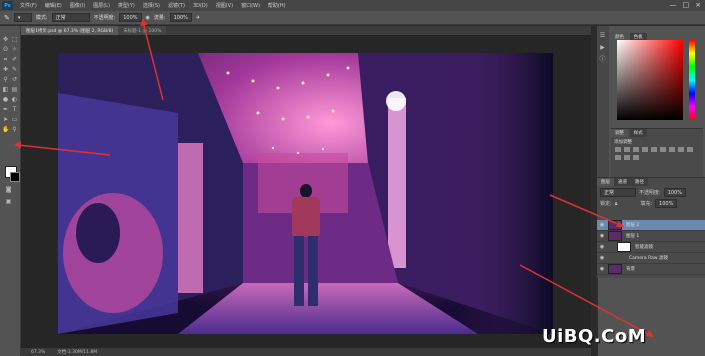 The height and width of the screenshot is (356, 705). Describe the element at coordinates (666, 203) in the screenshot. I see `fill-input: 100%` at that location.